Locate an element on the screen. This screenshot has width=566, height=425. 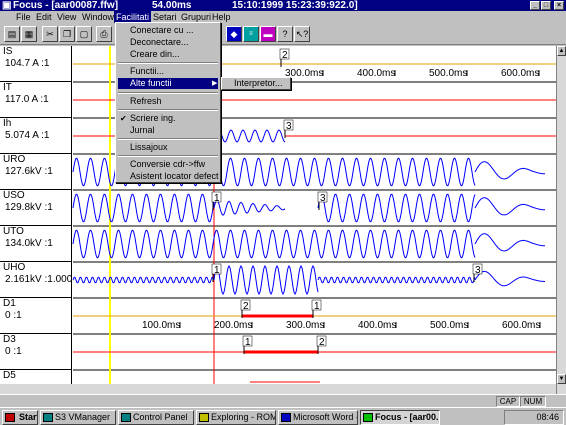
focus-app-icon is located at coordinates (368, 417).